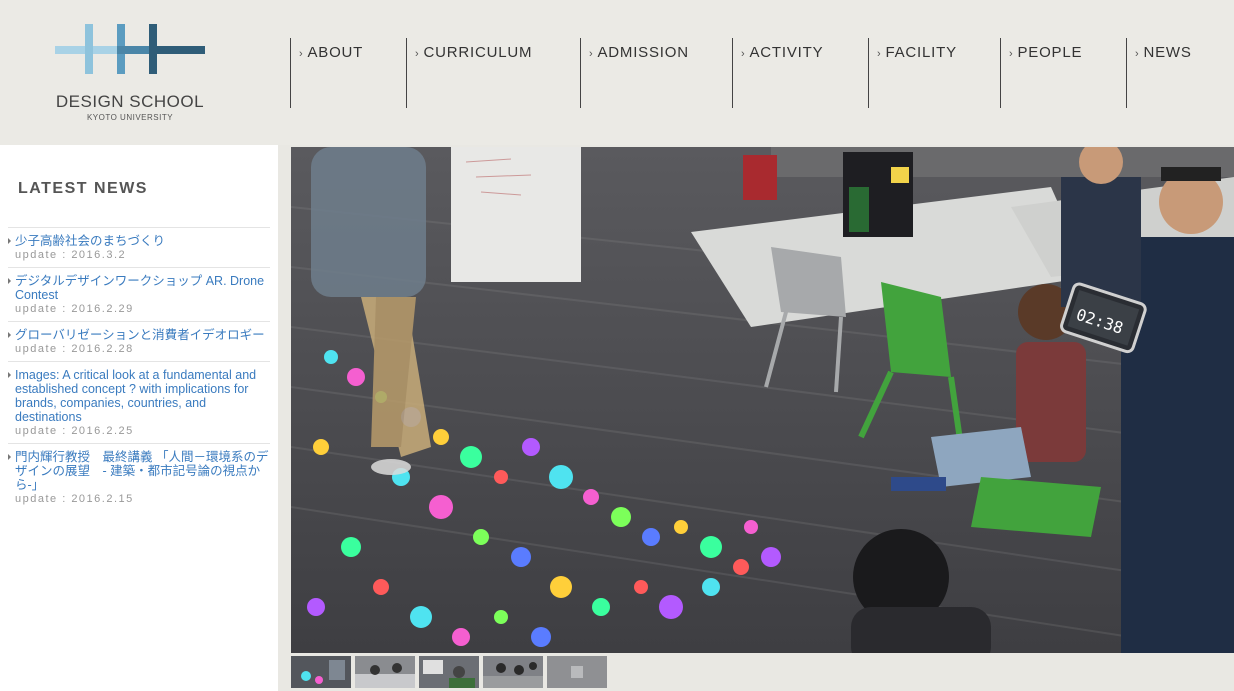 This screenshot has width=1234, height=691. What do you see at coordinates (634, 73) in the screenshot?
I see `nav-admission: › ADMISSION` at bounding box center [634, 73].